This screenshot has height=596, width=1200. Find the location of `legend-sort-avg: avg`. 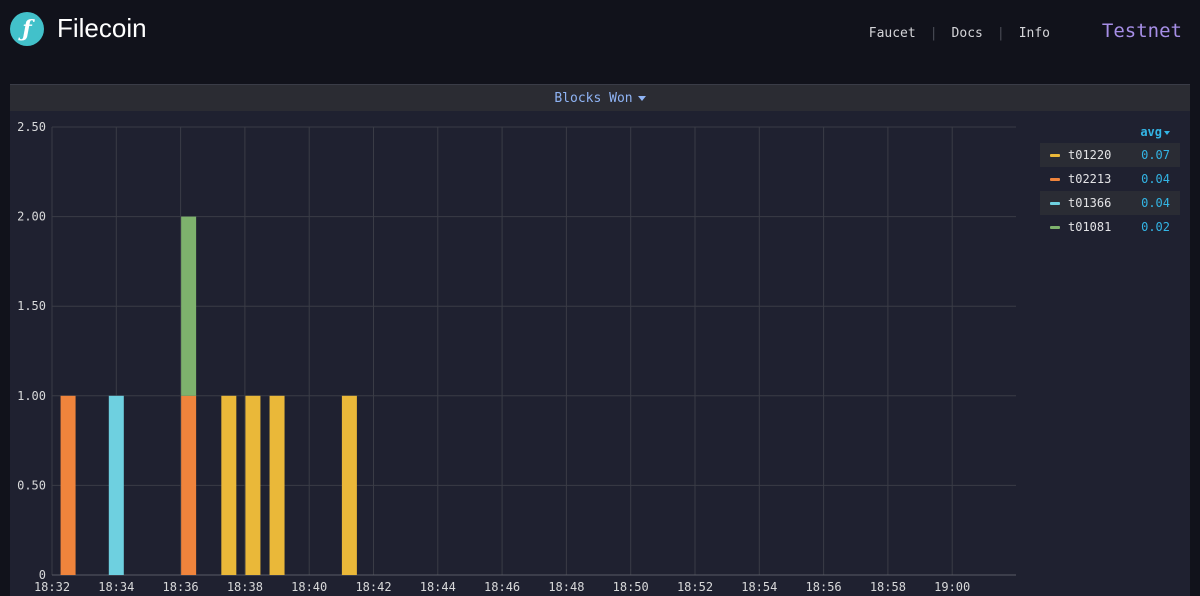

legend-sort-avg: avg is located at coordinates (1110, 134).